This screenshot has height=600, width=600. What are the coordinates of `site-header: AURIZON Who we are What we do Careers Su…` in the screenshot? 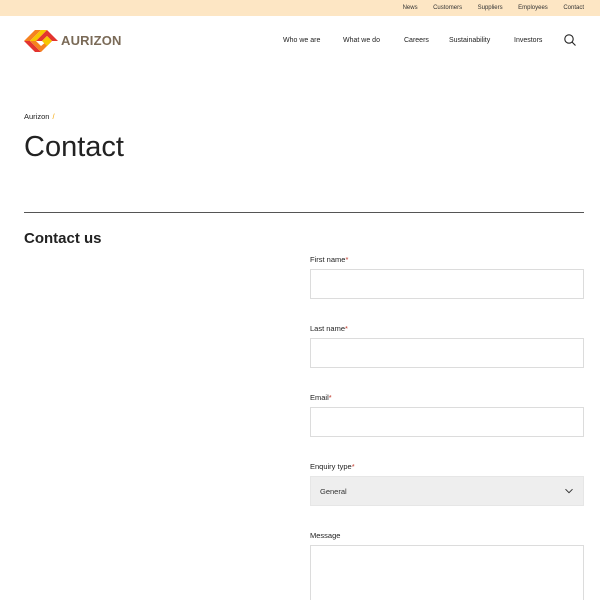 It's located at (300, 41).